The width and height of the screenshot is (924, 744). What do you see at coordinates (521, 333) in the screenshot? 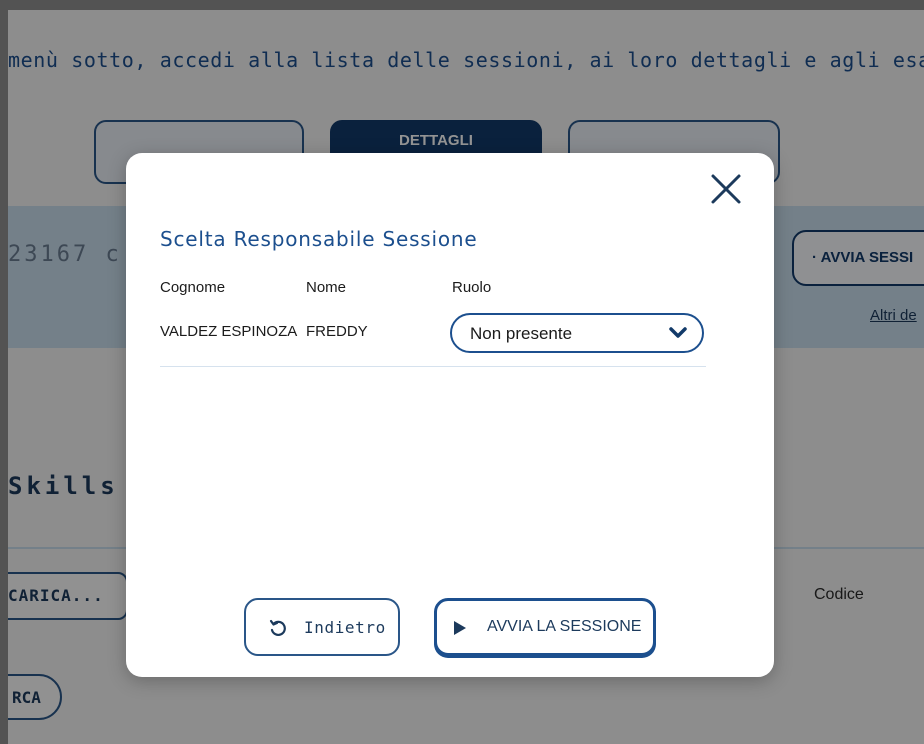
I see `role-select-value: Non presente` at bounding box center [521, 333].